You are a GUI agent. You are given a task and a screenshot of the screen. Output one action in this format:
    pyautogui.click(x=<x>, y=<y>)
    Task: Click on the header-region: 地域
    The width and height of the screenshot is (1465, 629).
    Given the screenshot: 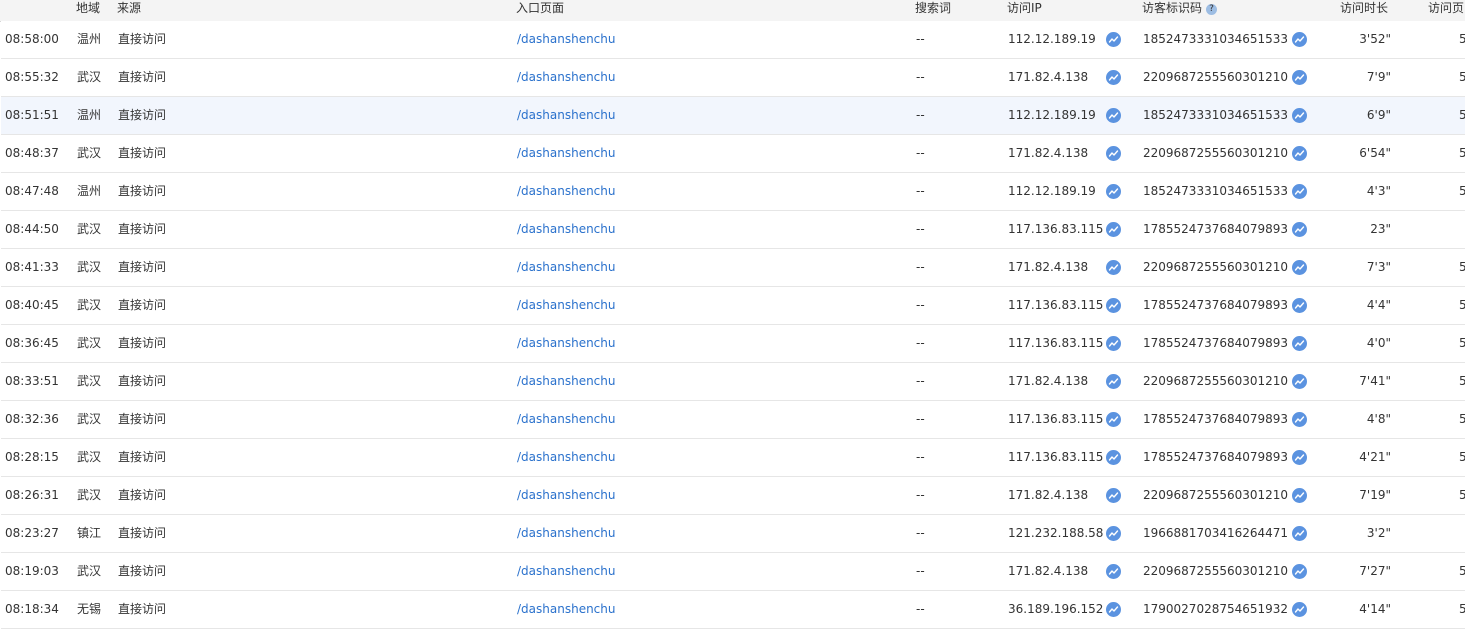 What is the action you would take?
    pyautogui.click(x=88, y=8)
    